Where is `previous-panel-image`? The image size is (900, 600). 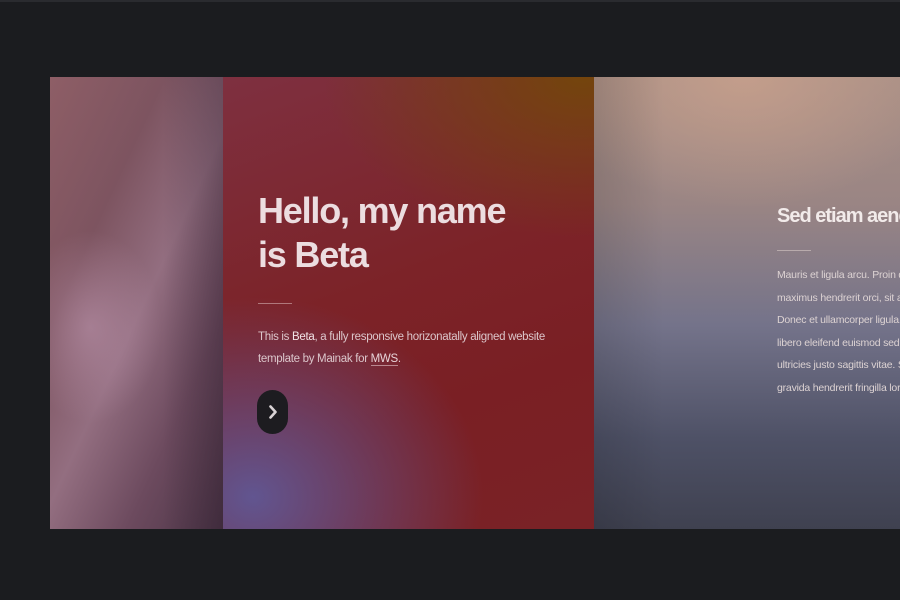
previous-panel-image is located at coordinates (136, 303).